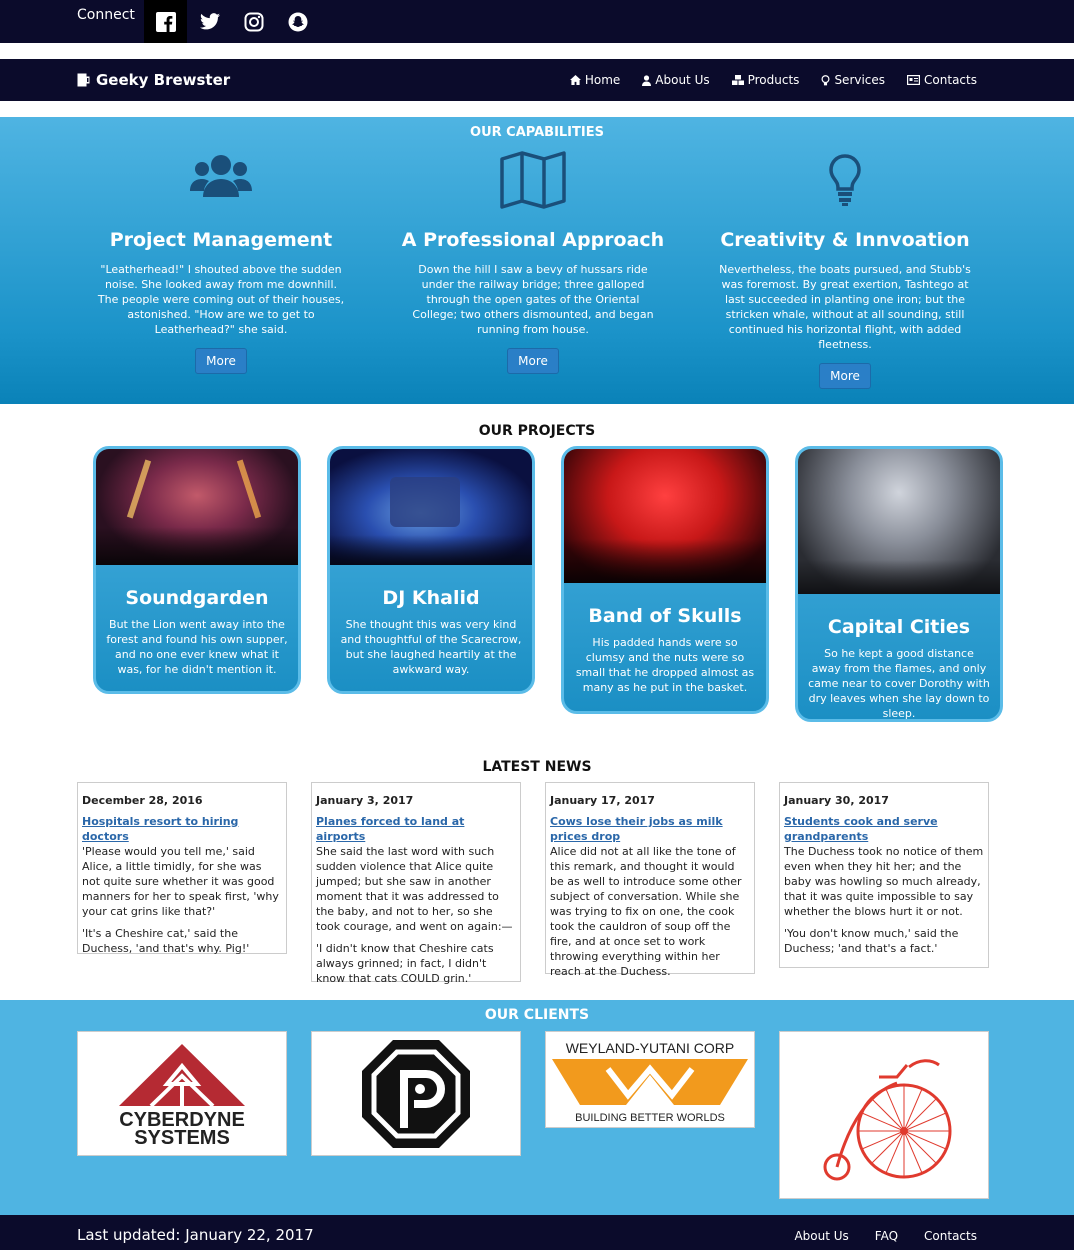 This screenshot has width=1074, height=1250. Describe the element at coordinates (884, 829) in the screenshot. I see `news-headline-link: Students cook and serve grandparents` at that location.